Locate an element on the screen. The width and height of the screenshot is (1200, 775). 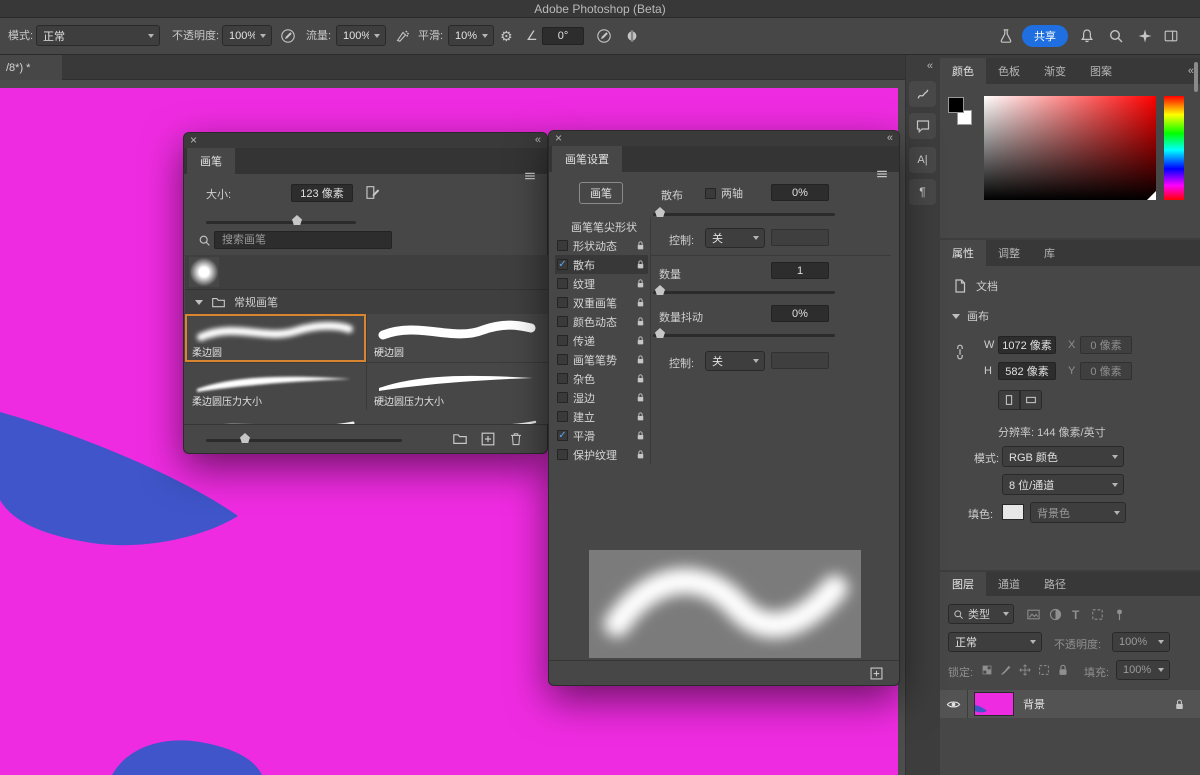
both-axes-checkbox-row: 两轴 is located at coordinates (724, 193).